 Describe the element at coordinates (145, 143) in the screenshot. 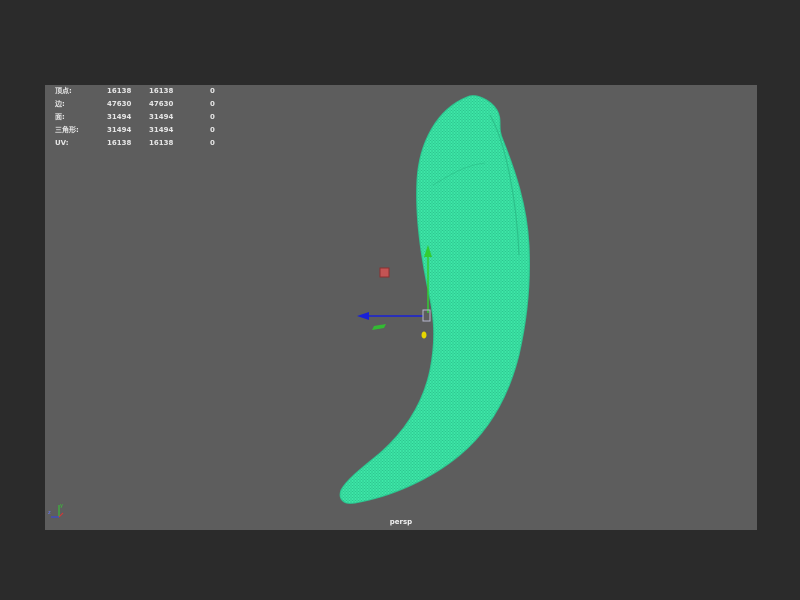

I see `hud-row-uvs: UV: 16138 16138 0` at that location.